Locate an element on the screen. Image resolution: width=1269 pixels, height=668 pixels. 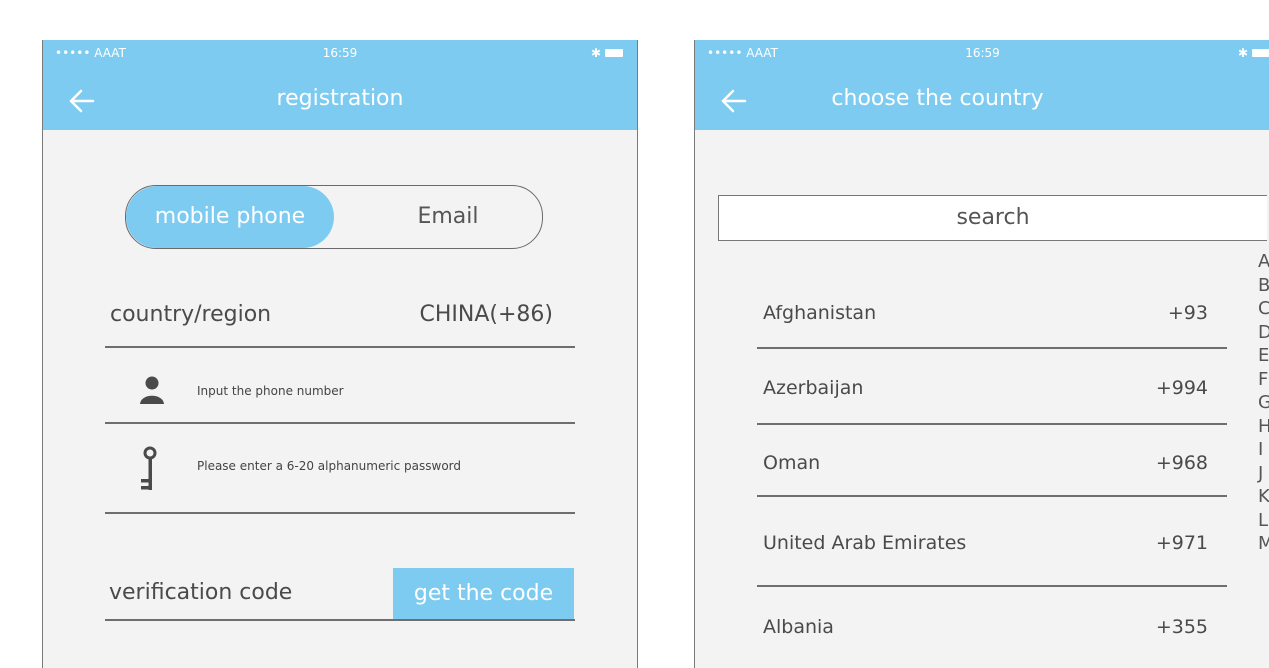
header-bar: ••••• AAAT 16:59 ✱ choose the country is located at coordinates (982, 85).